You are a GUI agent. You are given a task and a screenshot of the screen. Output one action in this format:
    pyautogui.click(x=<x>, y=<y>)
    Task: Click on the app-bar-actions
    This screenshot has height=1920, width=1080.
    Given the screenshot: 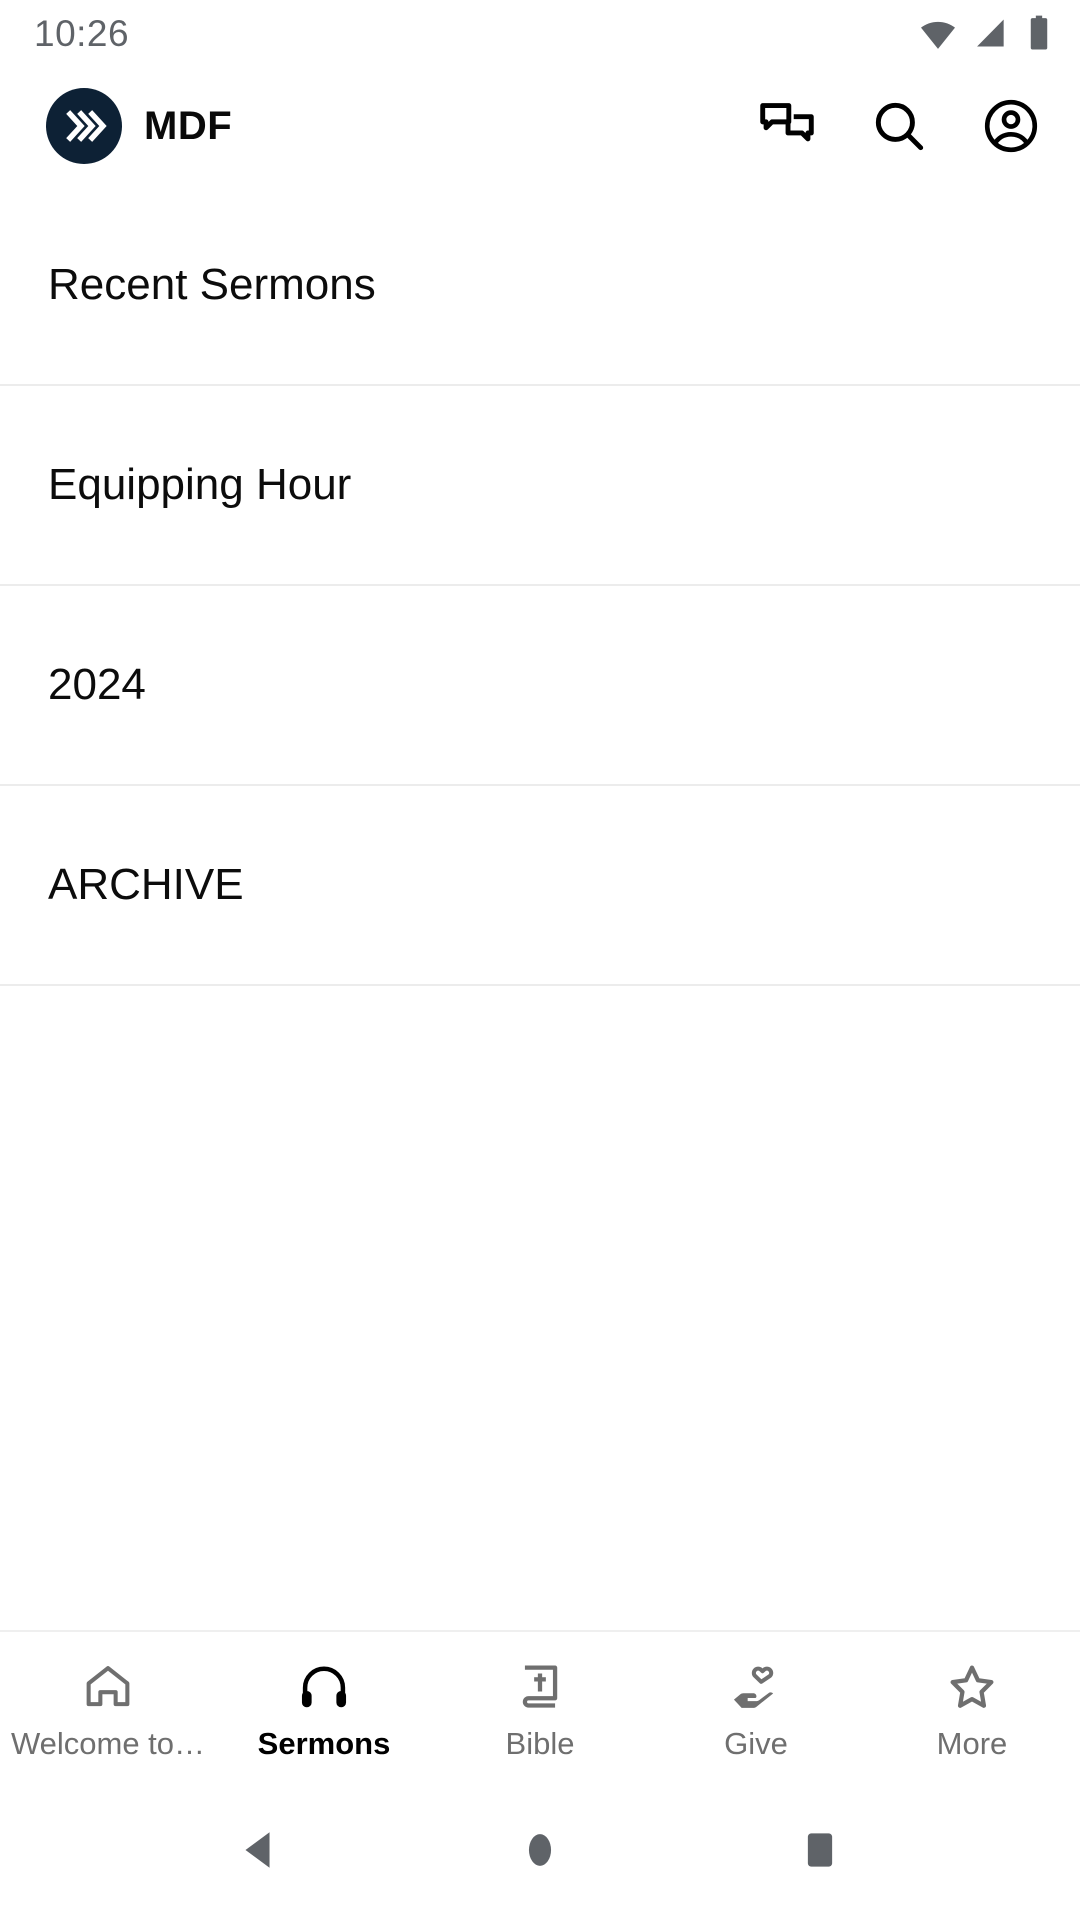 What is the action you would take?
    pyautogui.click(x=899, y=126)
    